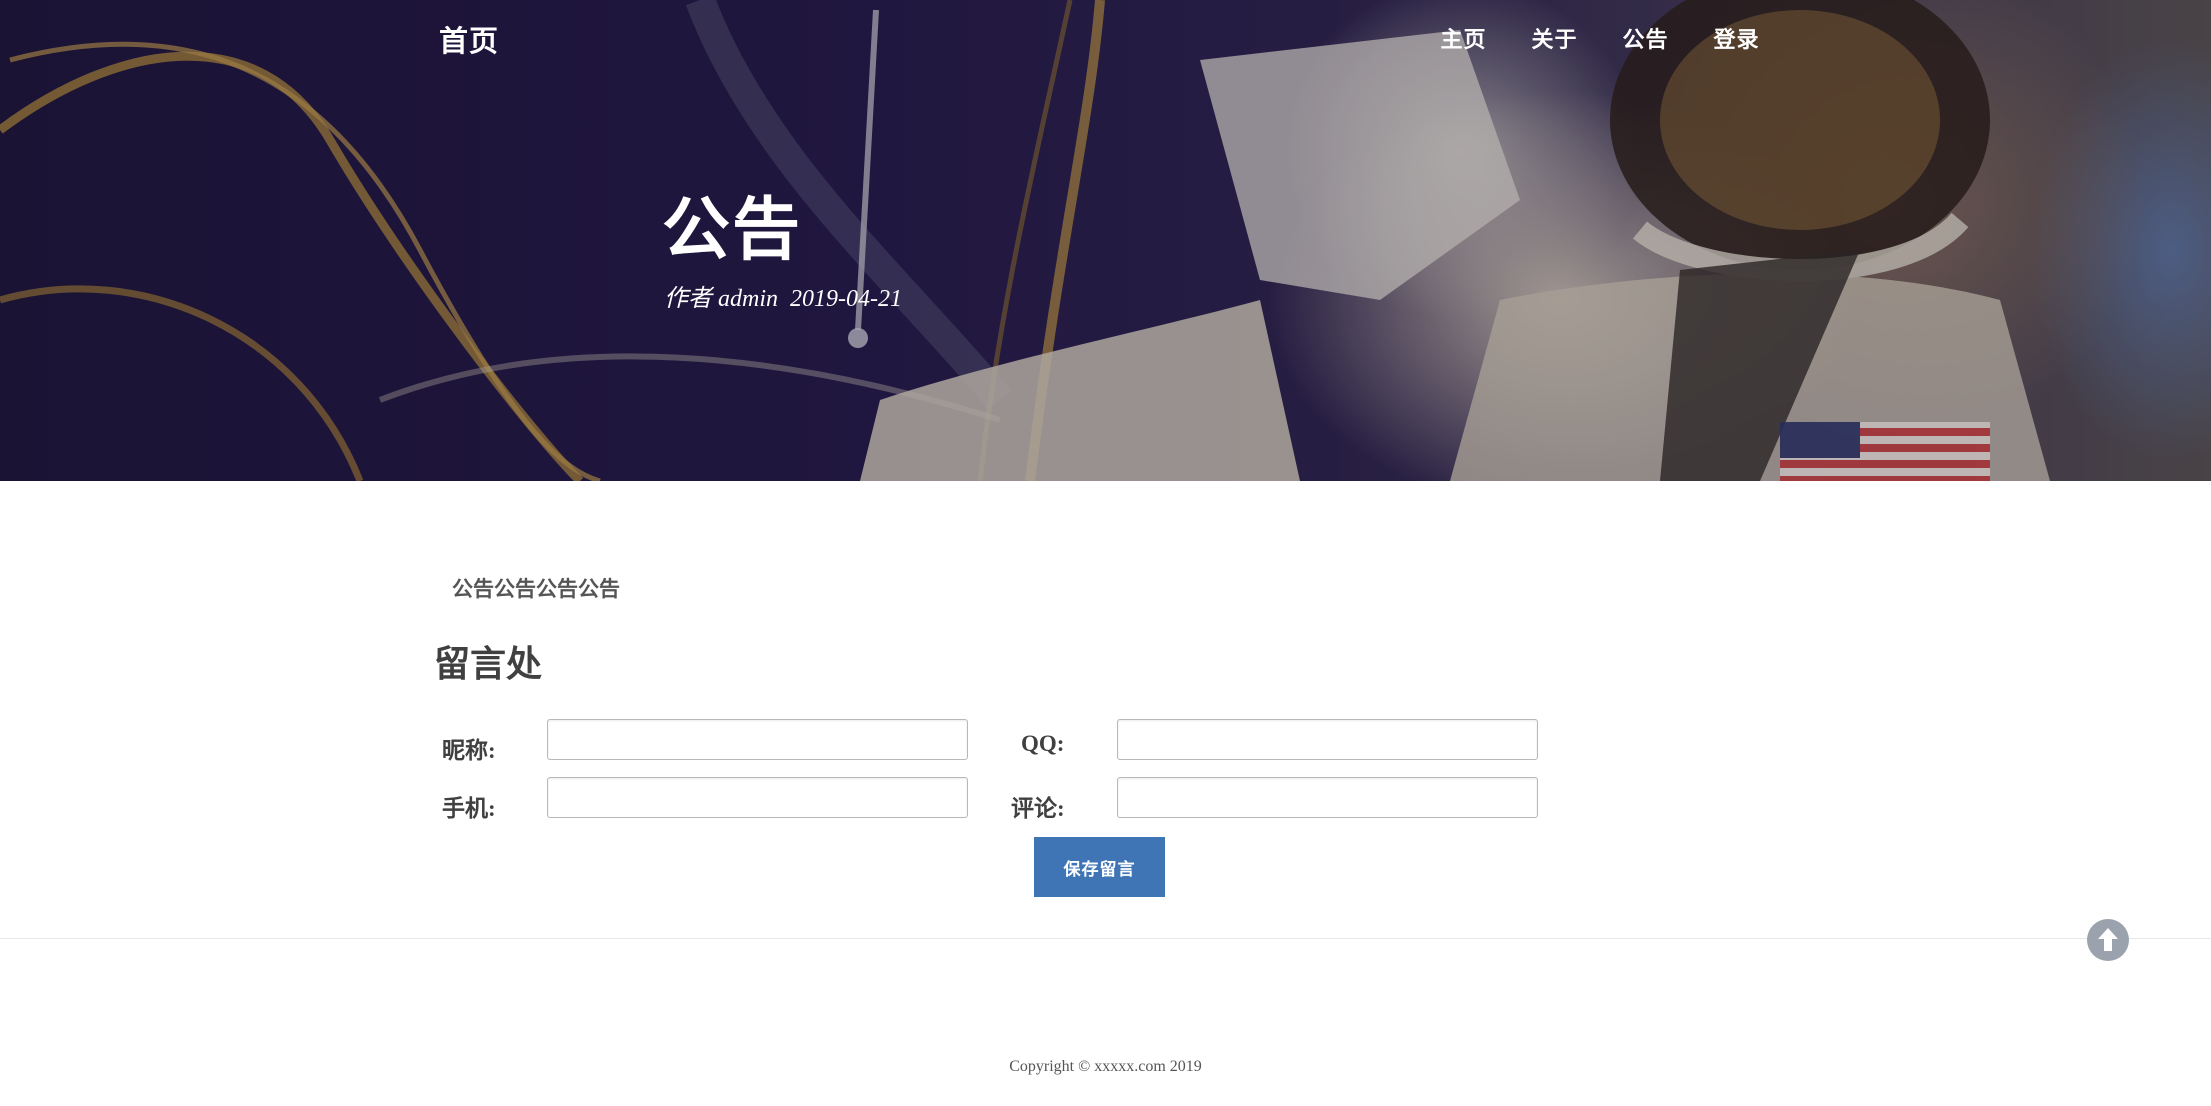  Describe the element at coordinates (1105, 938) in the screenshot. I see `footer-divider` at that location.